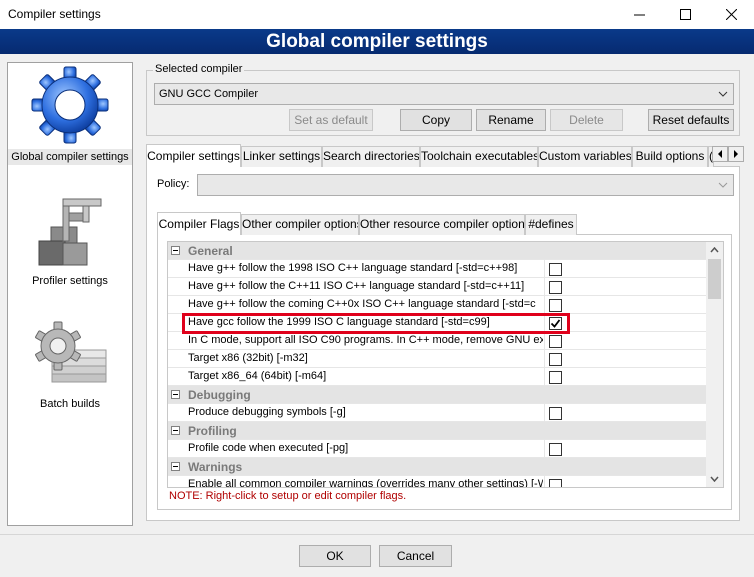  What do you see at coordinates (70, 232) in the screenshot?
I see `caliper-icon` at bounding box center [70, 232].